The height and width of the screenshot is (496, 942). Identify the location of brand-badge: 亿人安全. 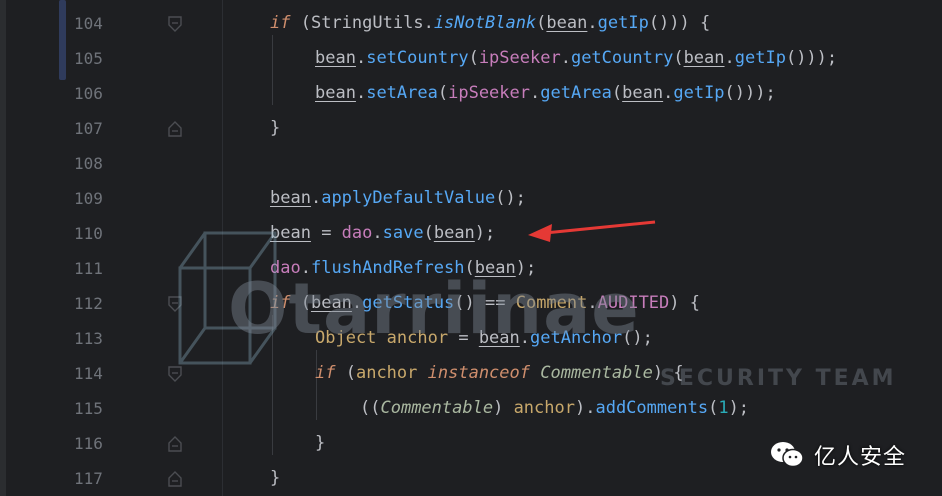
(838, 455).